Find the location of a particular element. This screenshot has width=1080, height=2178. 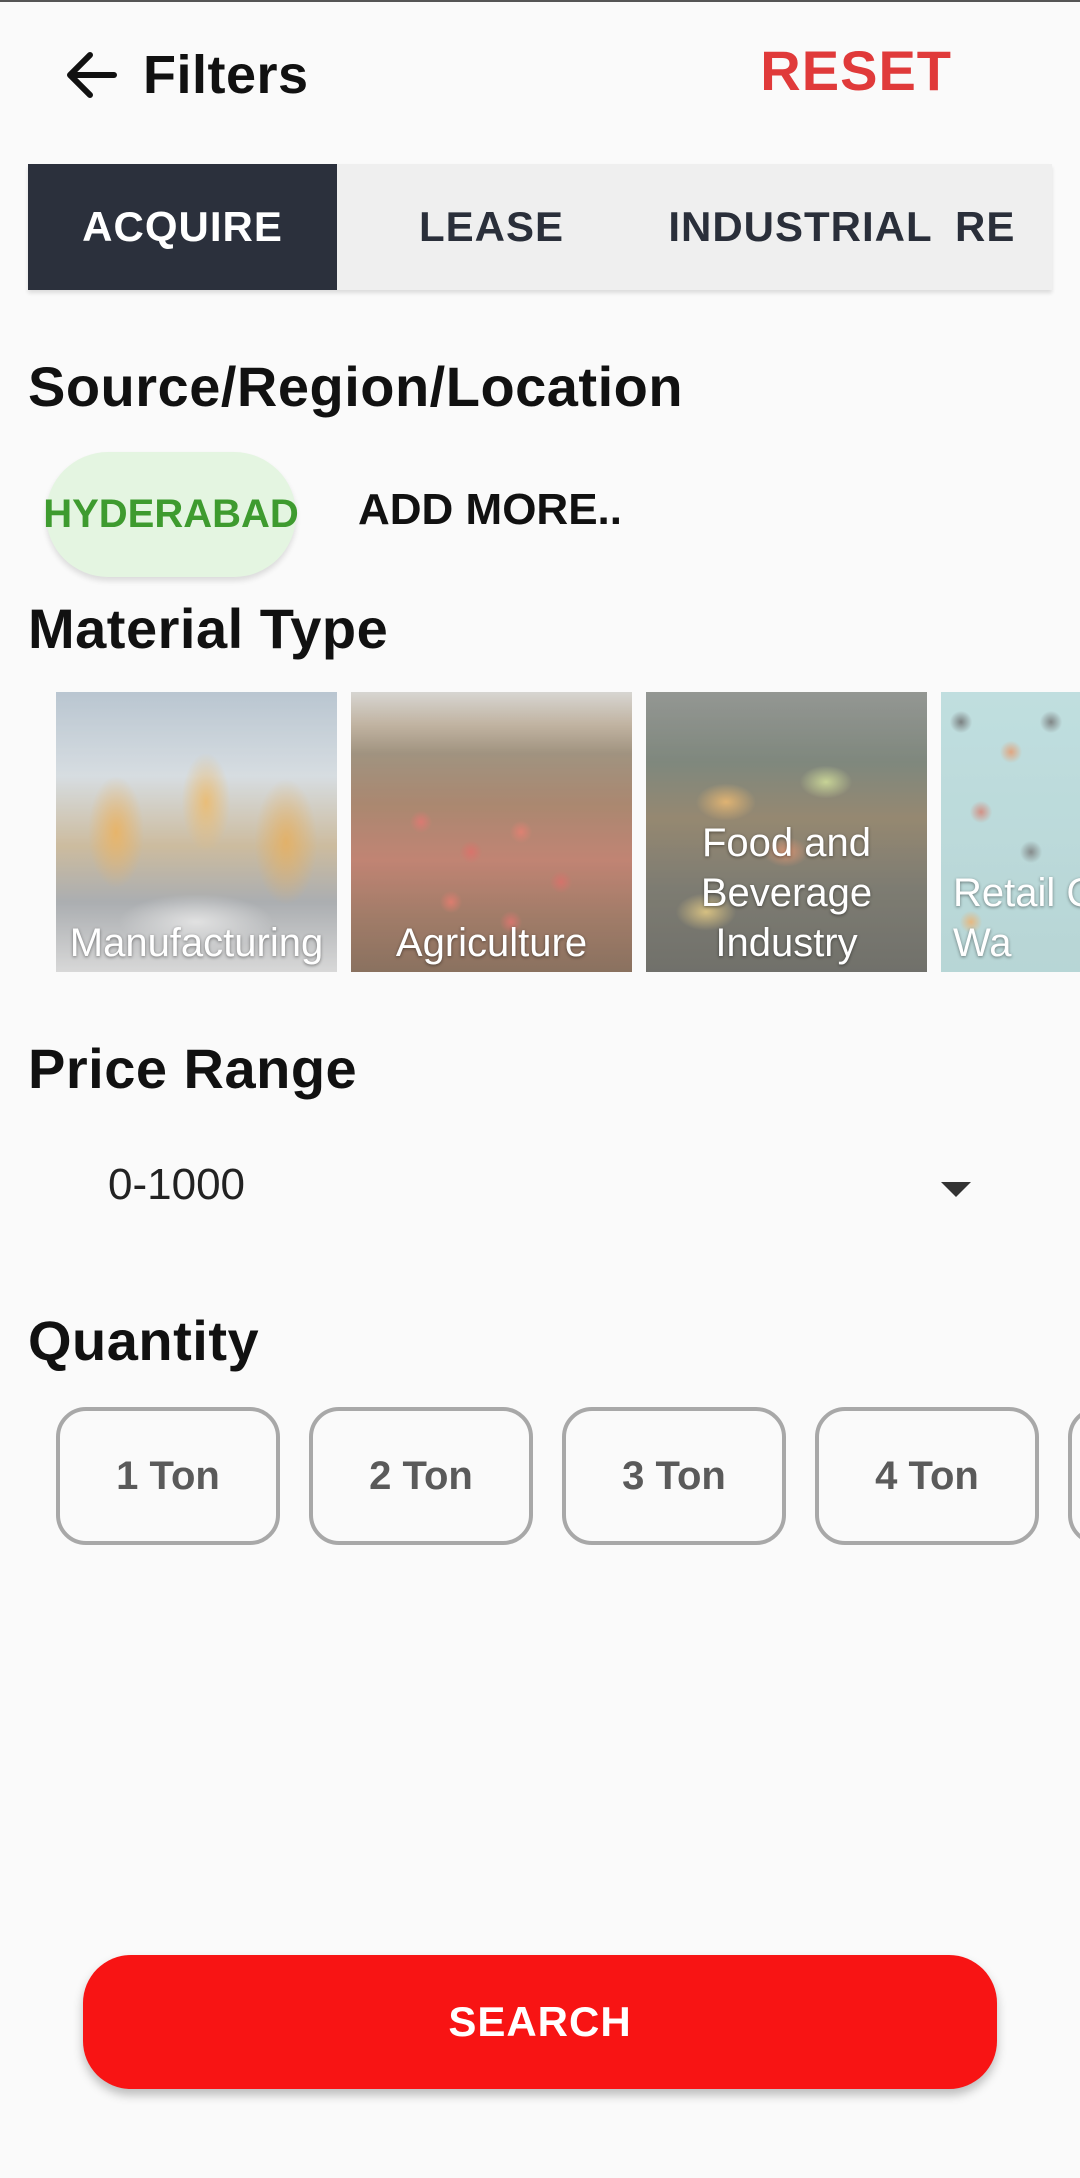

material-label: Agriculture is located at coordinates (491, 943).